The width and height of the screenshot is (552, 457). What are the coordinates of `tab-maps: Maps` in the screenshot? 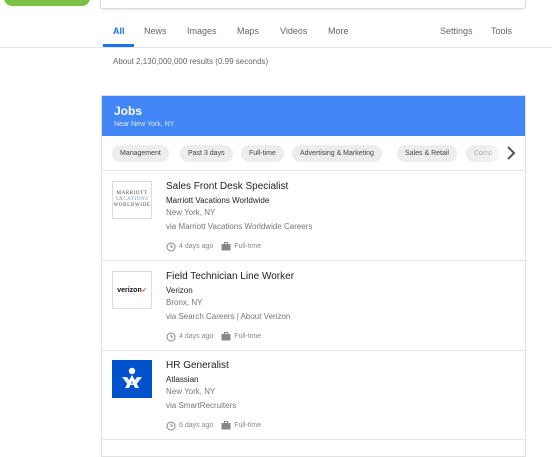 It's located at (248, 31).